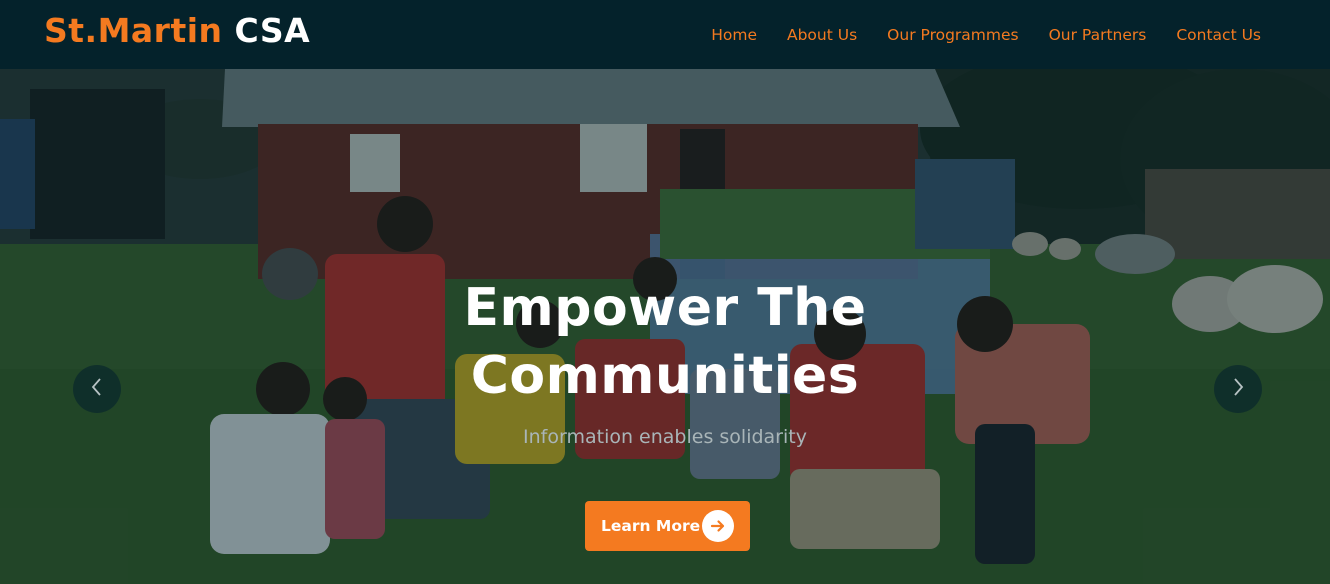 This screenshot has width=1330, height=584. I want to click on carousel-next-button, so click(1238, 389).